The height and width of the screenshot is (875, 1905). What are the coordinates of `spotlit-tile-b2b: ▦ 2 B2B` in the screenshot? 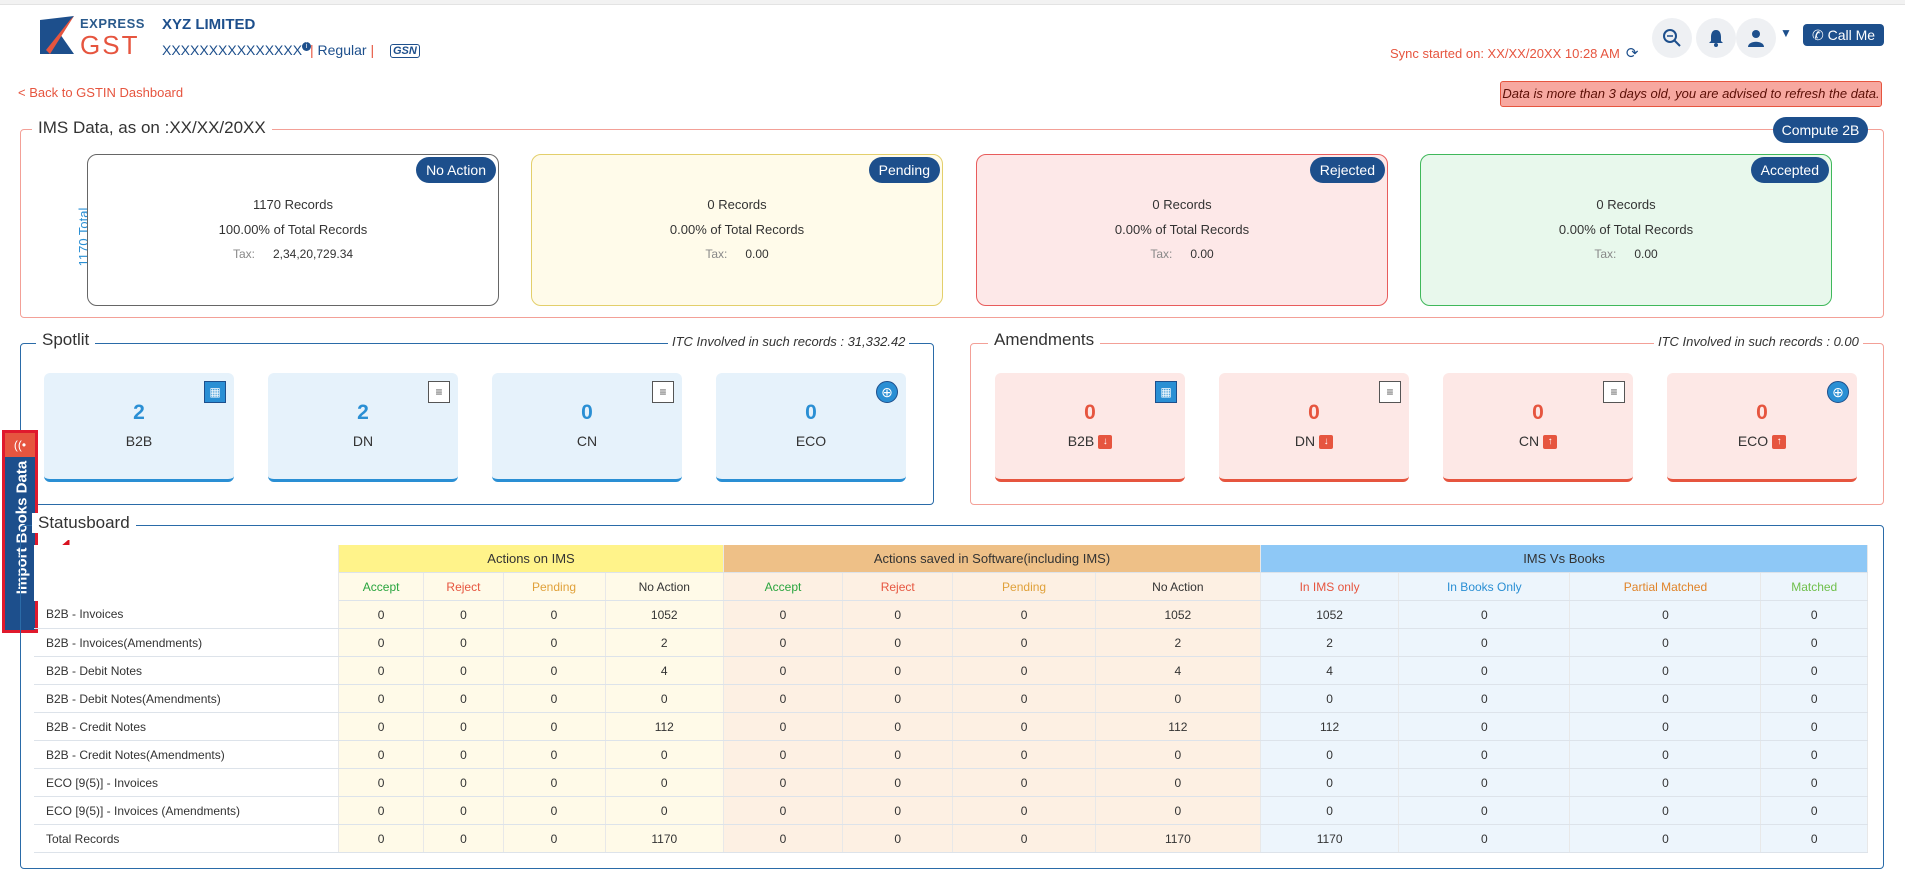 It's located at (139, 427).